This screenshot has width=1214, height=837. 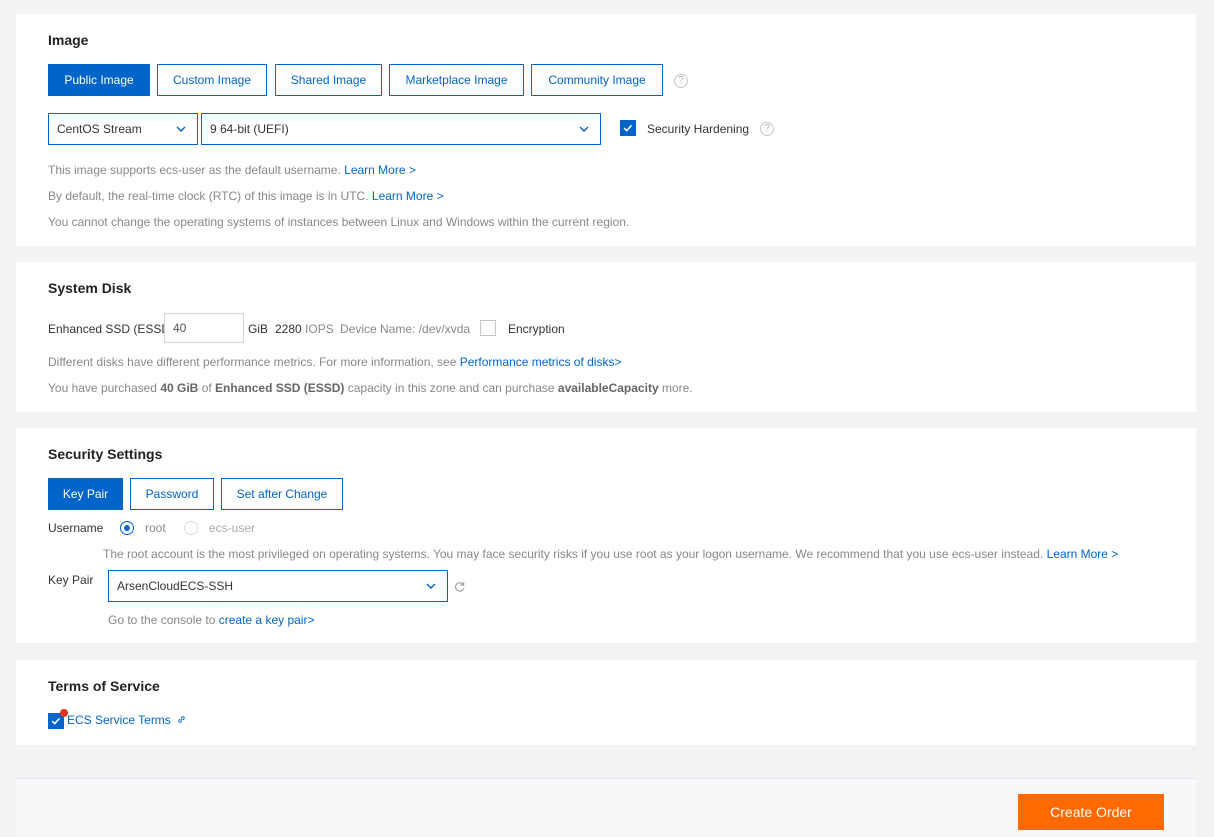 What do you see at coordinates (211, 620) in the screenshot?
I see `create-key-pair-note: Go to the console to create a key pair>` at bounding box center [211, 620].